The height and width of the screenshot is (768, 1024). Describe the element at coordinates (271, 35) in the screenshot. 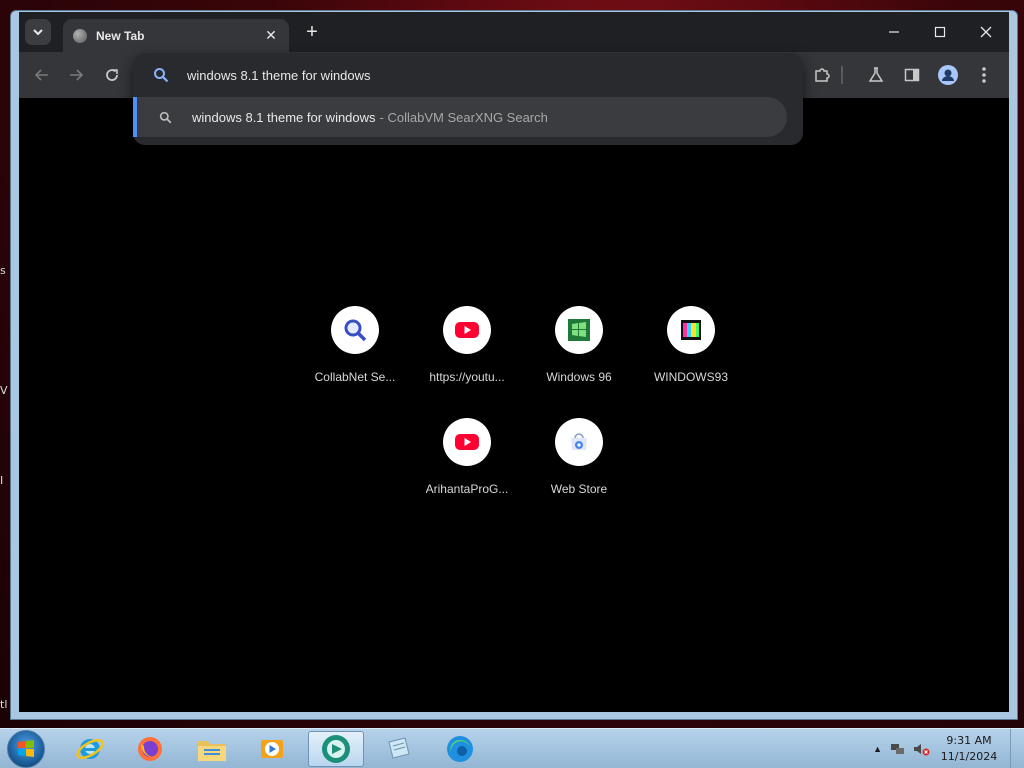

I see `close-tab-icon: ✕` at that location.